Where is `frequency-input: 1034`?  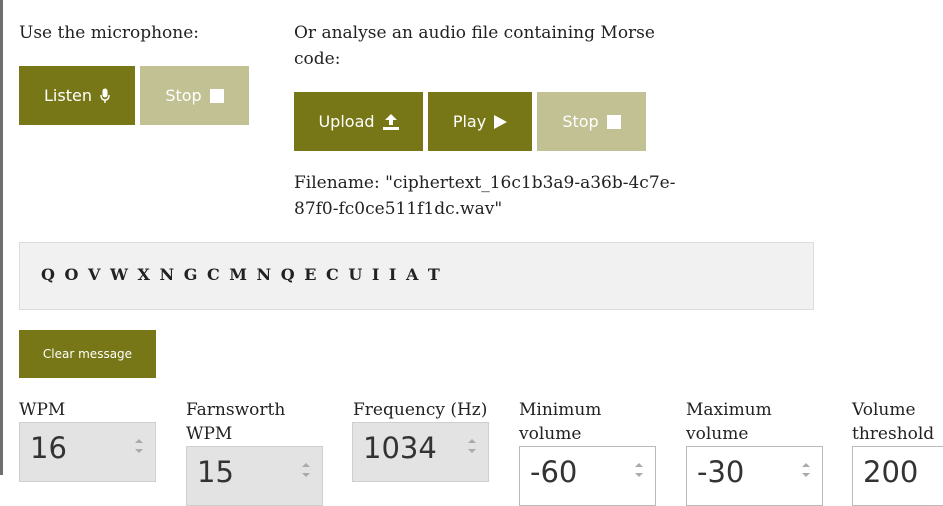 frequency-input: 1034 is located at coordinates (420, 452).